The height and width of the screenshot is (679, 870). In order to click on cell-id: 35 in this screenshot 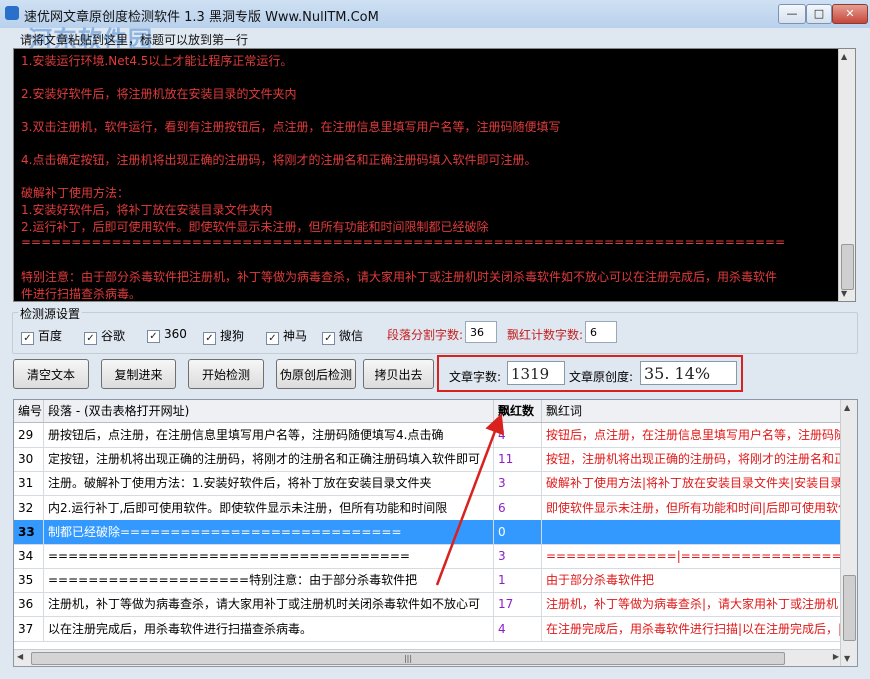, I will do `click(29, 580)`.